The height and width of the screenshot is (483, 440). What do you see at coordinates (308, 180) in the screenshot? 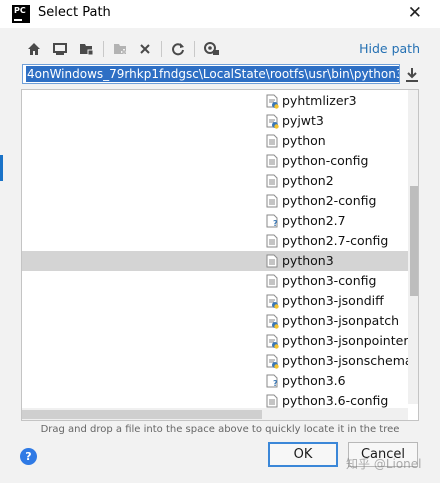
I see `tree-row-label: python2` at bounding box center [308, 180].